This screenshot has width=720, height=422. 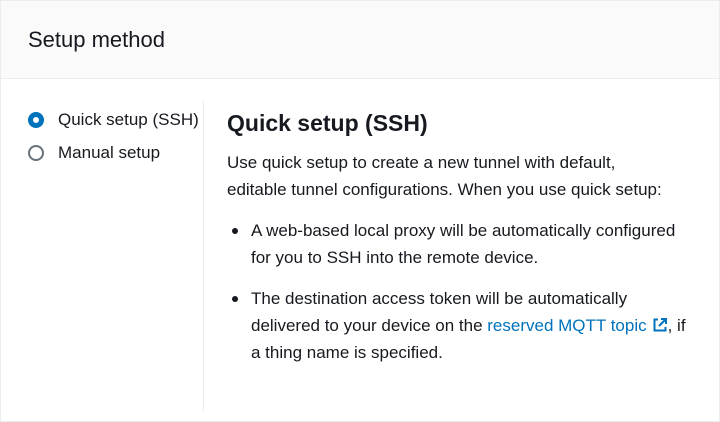 I want to click on radio-button-unchecked, so click(x=36, y=152).